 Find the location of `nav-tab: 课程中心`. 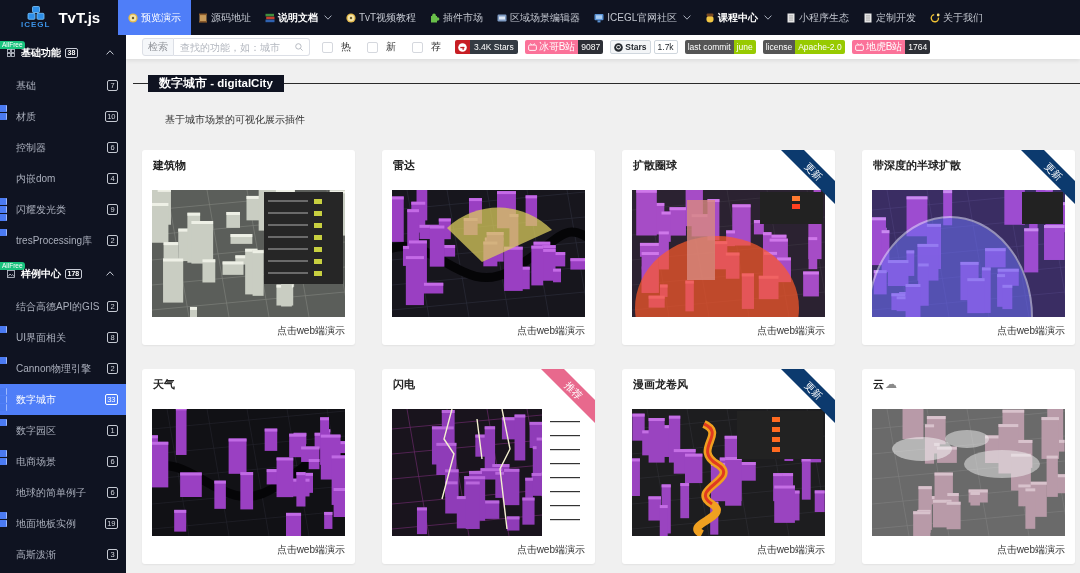

nav-tab: 课程中心 is located at coordinates (739, 17).